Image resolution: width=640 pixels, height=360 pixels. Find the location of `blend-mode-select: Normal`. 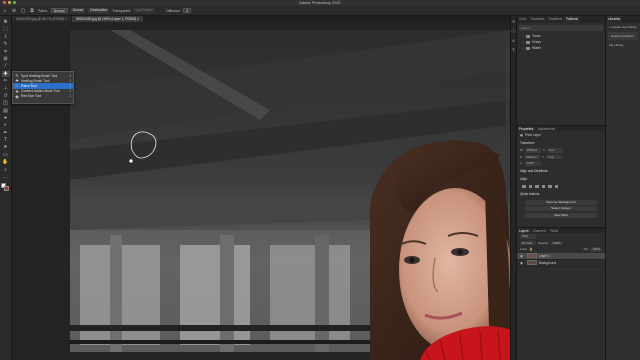

blend-mode-select: Normal is located at coordinates (528, 242).